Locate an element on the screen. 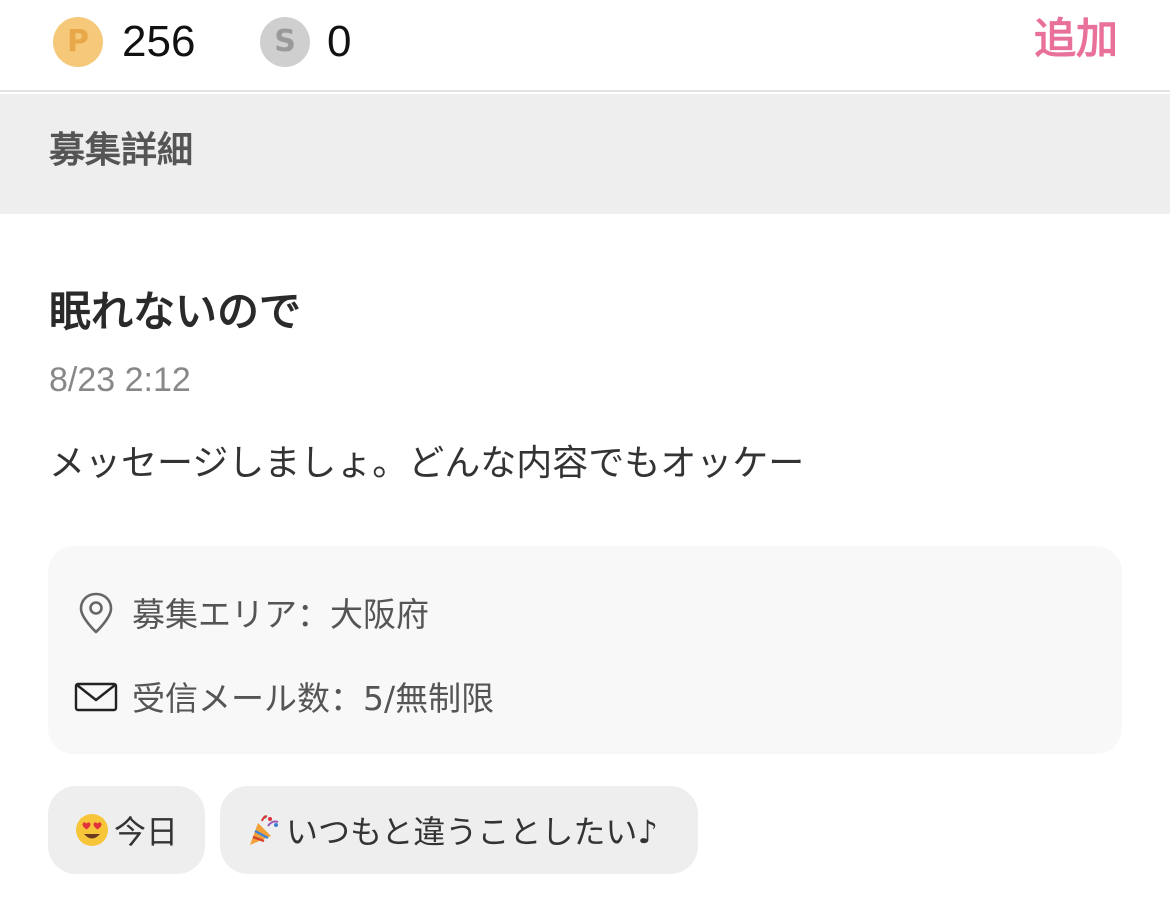  tag-label: いつもと違うことしたい♪ is located at coordinates (472, 832).